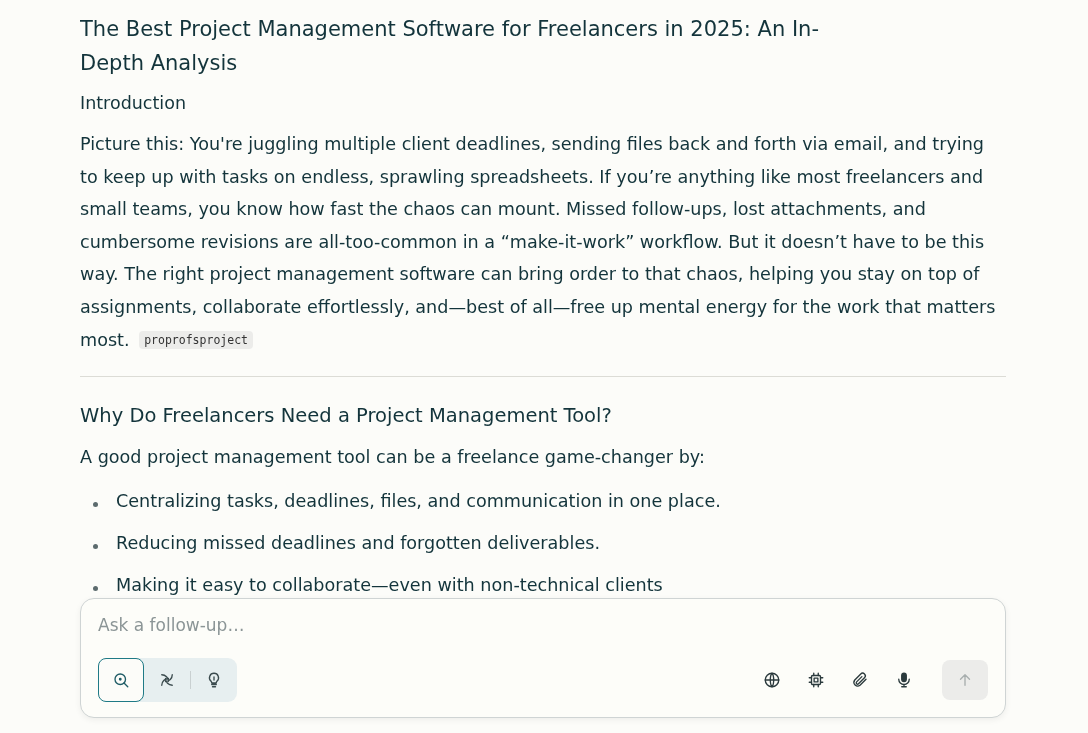 The image size is (1088, 733). I want to click on knot-icon, so click(167, 680).